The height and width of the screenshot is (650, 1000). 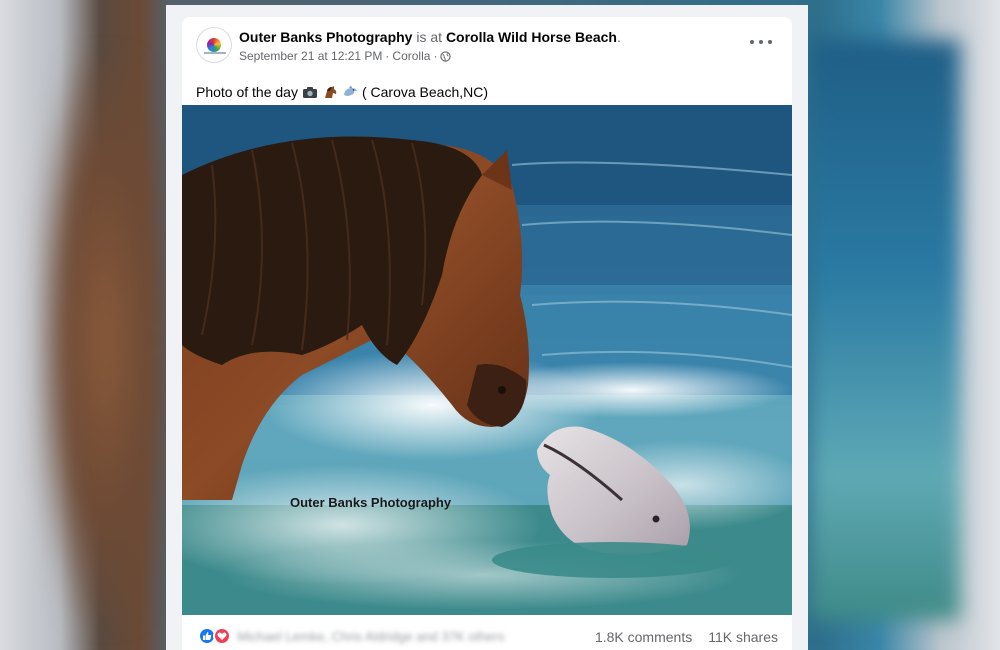 I want to click on horse-emoji-icon, so click(x=330, y=92).